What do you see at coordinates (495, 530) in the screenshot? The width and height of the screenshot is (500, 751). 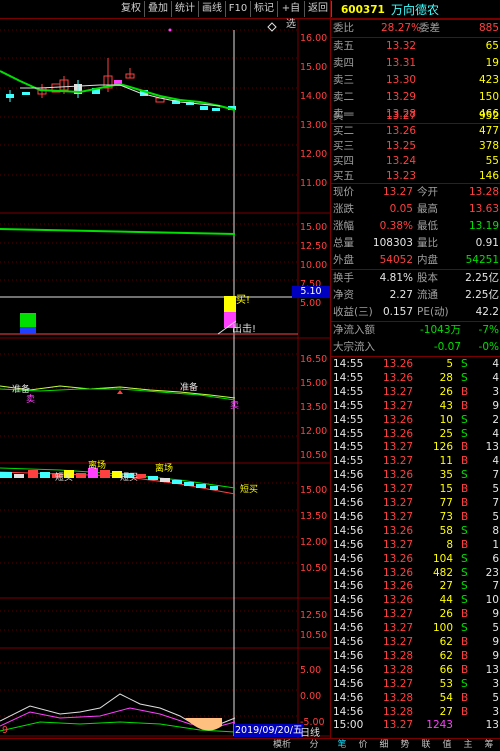 I see `tick-count: 8` at bounding box center [495, 530].